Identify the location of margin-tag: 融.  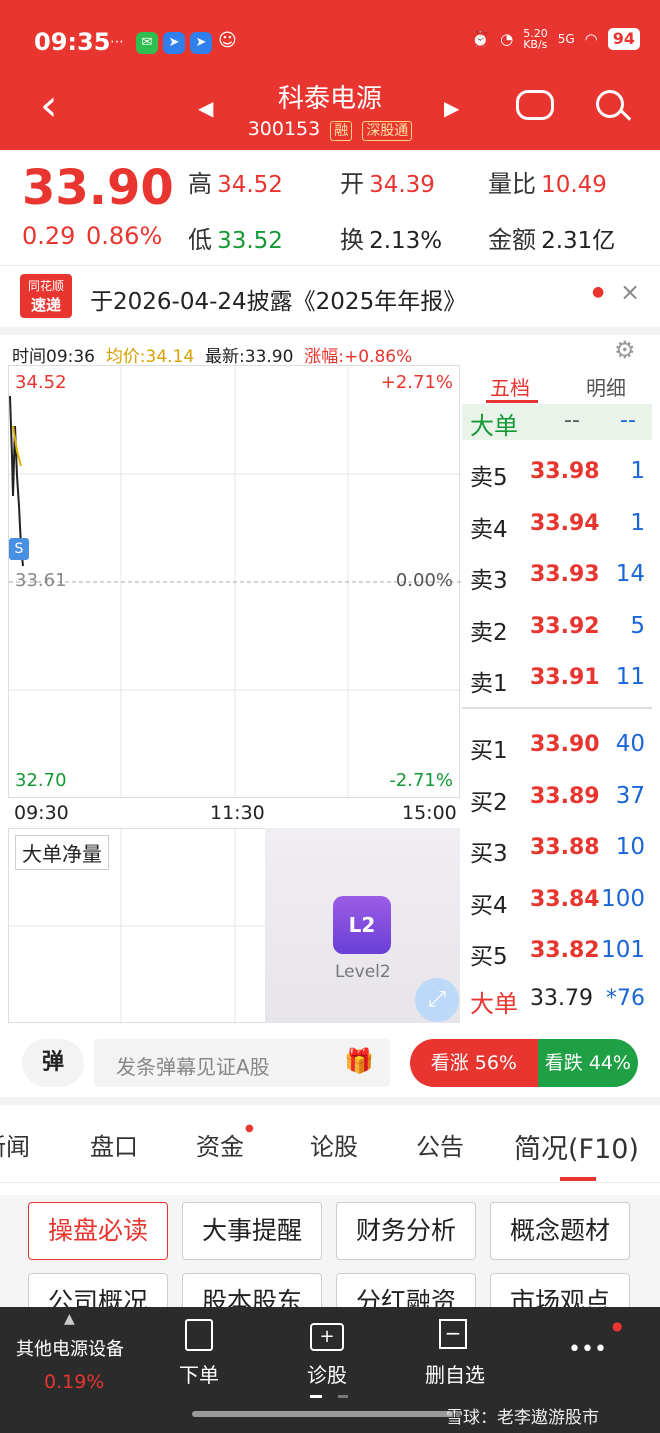
(341, 131).